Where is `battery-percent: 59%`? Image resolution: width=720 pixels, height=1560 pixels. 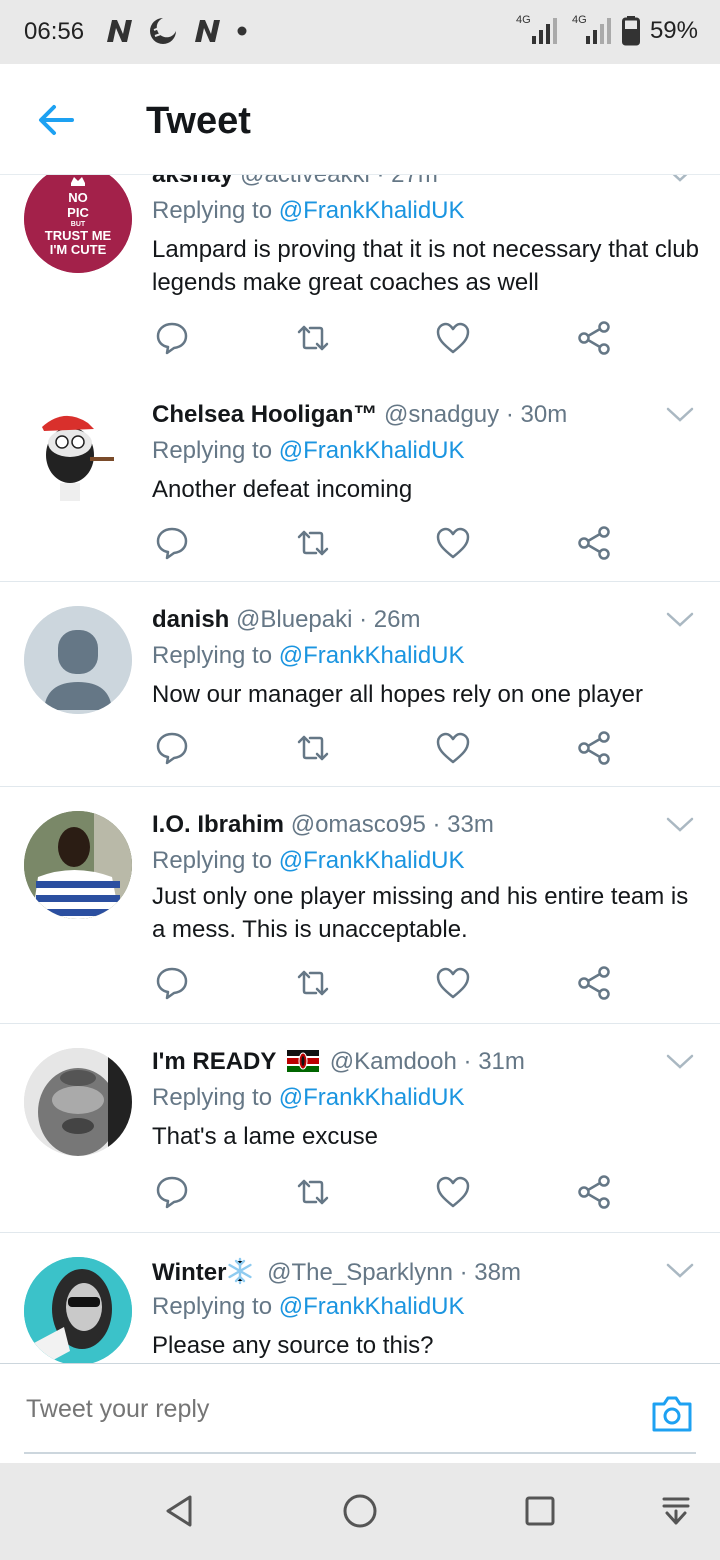 battery-percent: 59% is located at coordinates (673, 30).